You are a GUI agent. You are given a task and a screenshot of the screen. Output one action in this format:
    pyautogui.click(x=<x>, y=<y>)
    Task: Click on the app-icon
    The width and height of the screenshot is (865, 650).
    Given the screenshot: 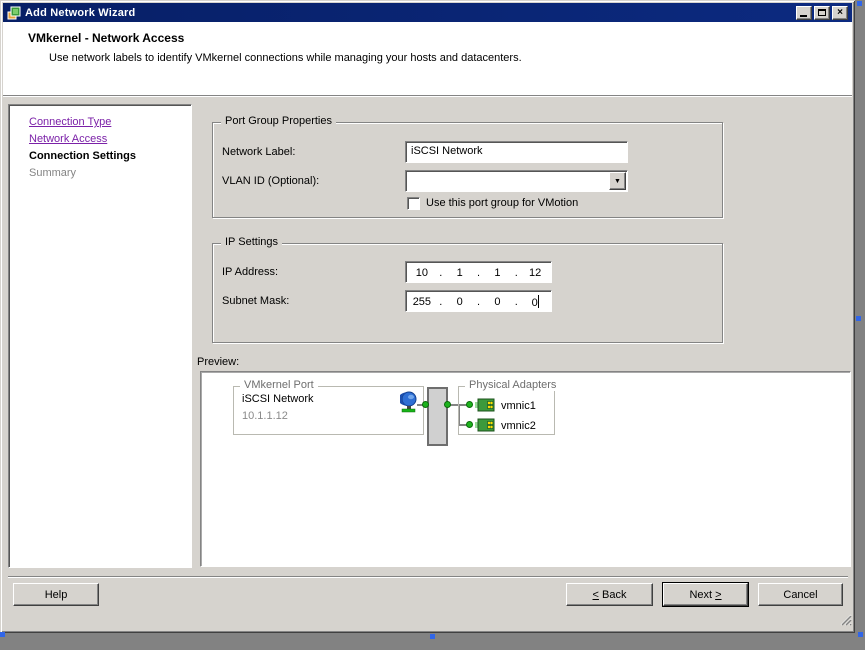 What is the action you would take?
    pyautogui.click(x=14, y=12)
    